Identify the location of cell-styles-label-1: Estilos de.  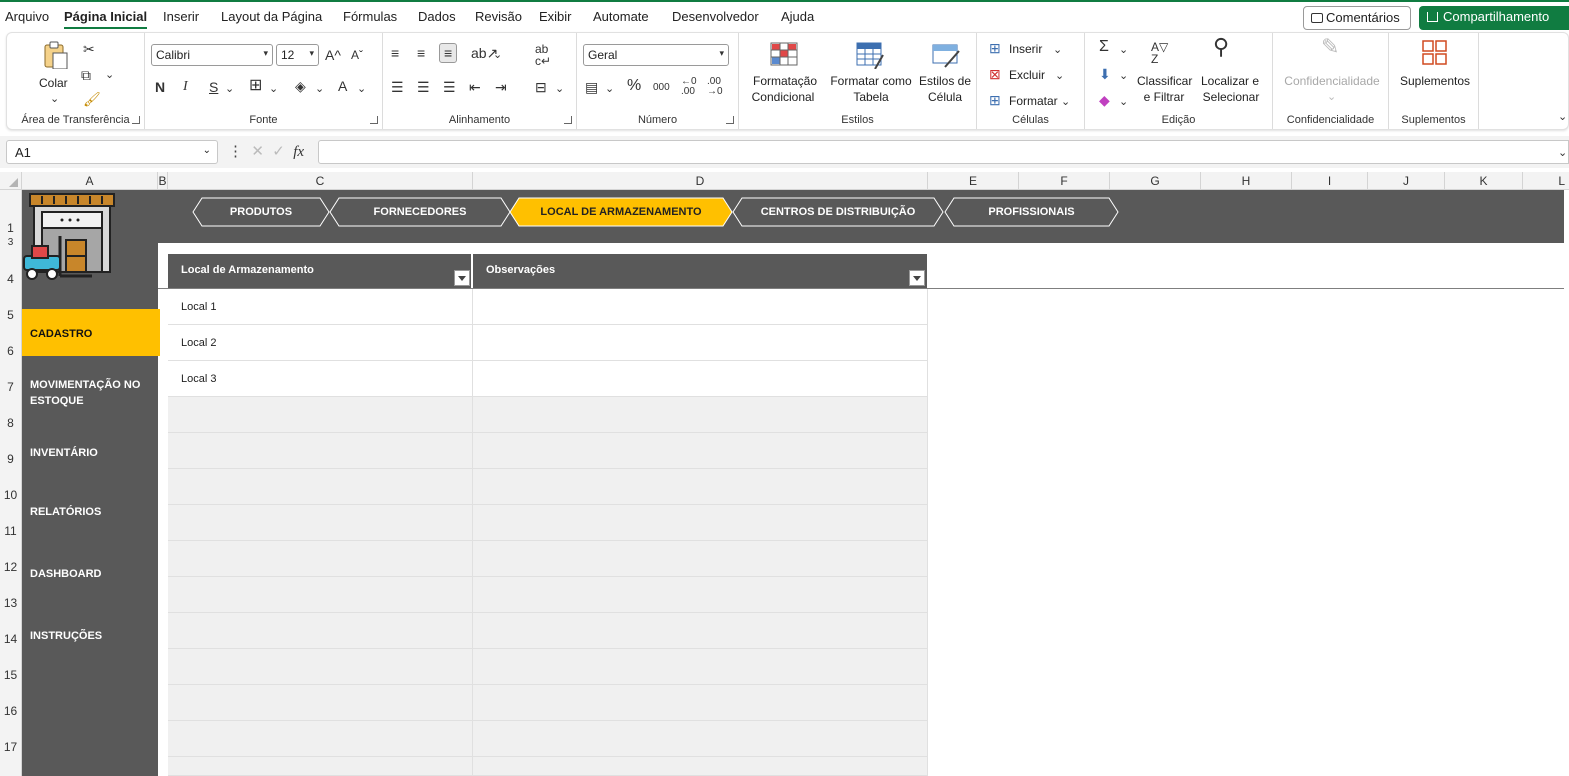
(945, 81).